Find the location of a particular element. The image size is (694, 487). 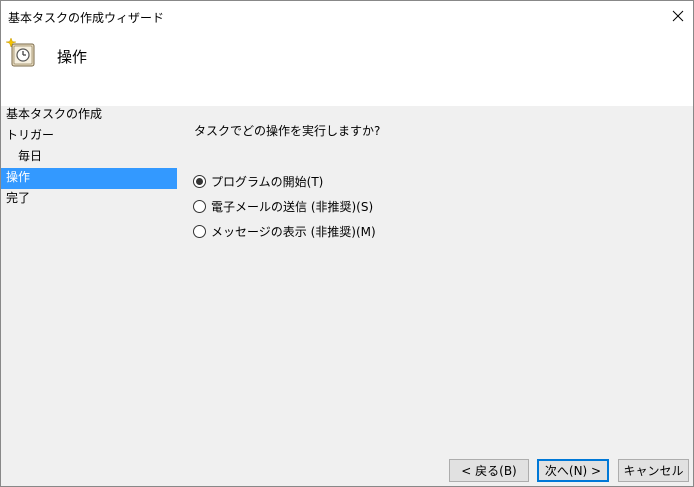

close-icon is located at coordinates (678, 16).